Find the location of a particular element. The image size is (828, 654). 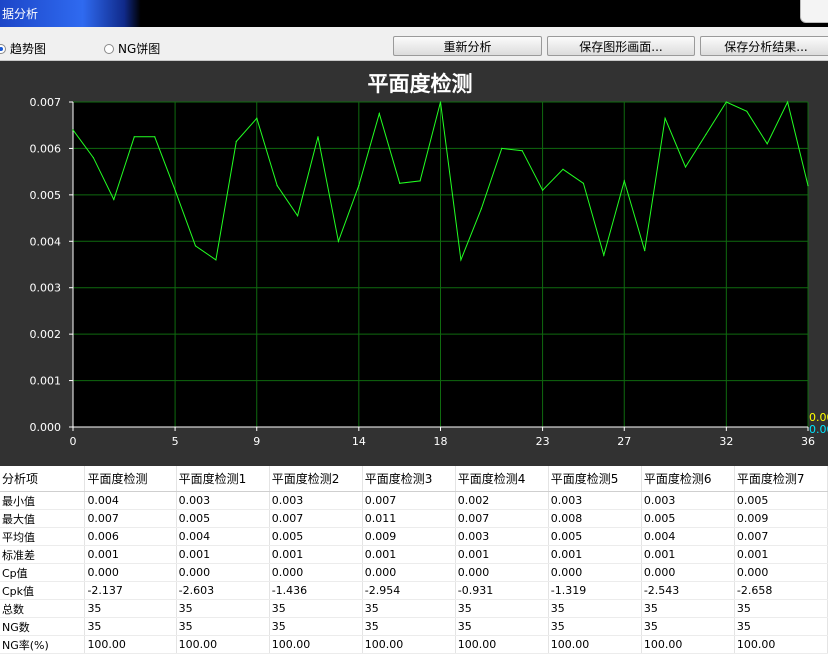

x-tick-label: 36 is located at coordinates (808, 441).